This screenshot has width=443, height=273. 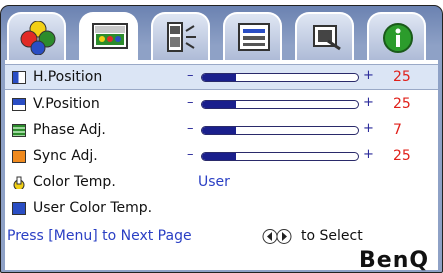 I want to click on phase-adj-label: Phase Adj., so click(x=69, y=130).